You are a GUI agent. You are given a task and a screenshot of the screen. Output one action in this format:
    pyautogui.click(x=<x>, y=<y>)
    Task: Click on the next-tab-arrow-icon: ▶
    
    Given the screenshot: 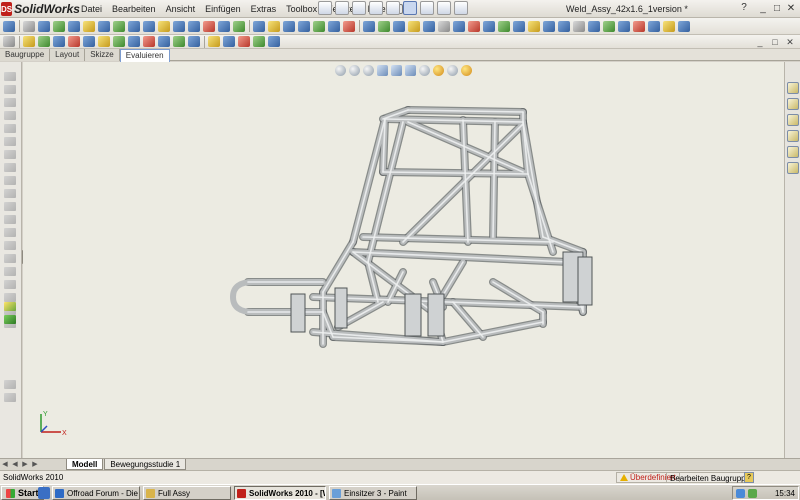 What is the action you would take?
    pyautogui.click(x=25, y=464)
    